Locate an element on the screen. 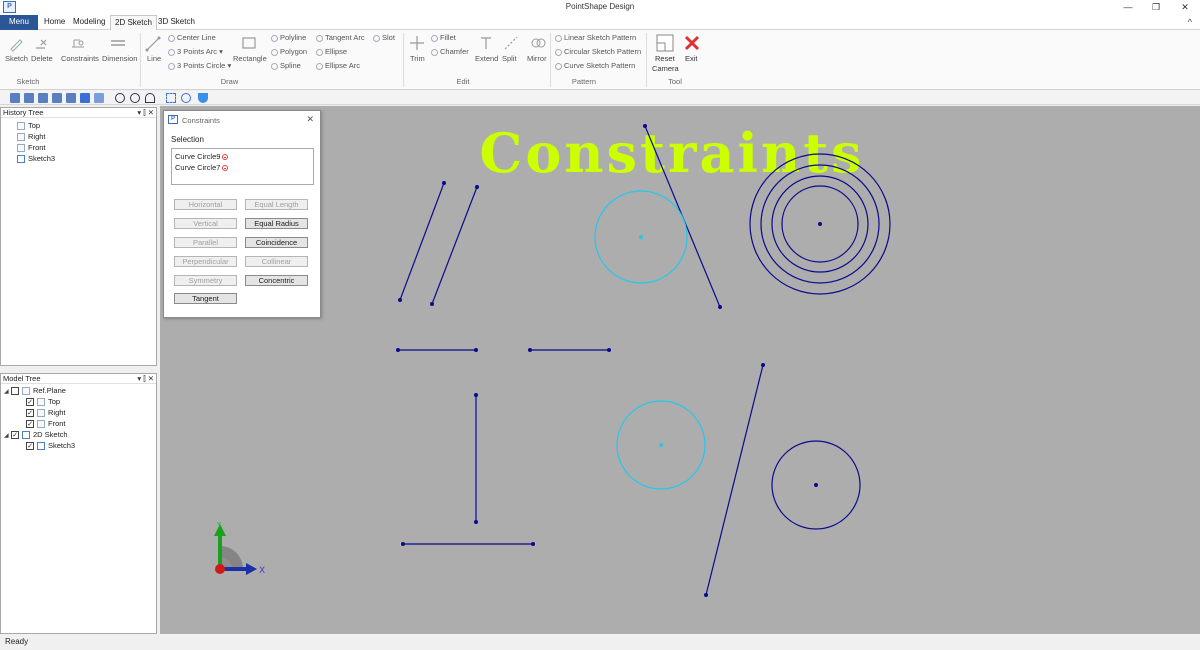 The height and width of the screenshot is (650, 1200). close-window-button: ✕ is located at coordinates (1185, 7).